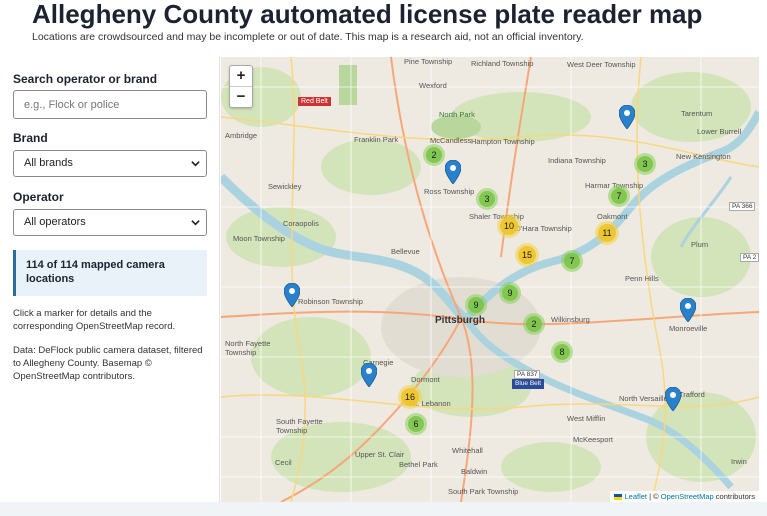 This screenshot has width=767, height=516. Describe the element at coordinates (457, 114) in the screenshot. I see `place-label: North Park` at that location.